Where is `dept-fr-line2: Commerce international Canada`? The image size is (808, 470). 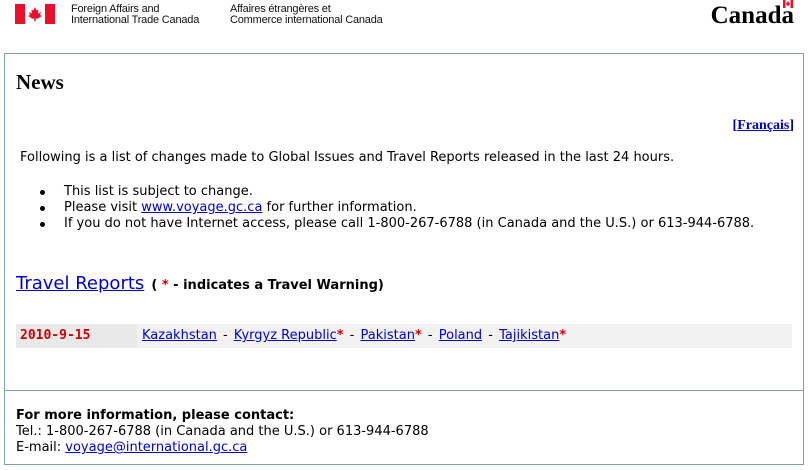
dept-fr-line2: Commerce international Canada is located at coordinates (306, 20).